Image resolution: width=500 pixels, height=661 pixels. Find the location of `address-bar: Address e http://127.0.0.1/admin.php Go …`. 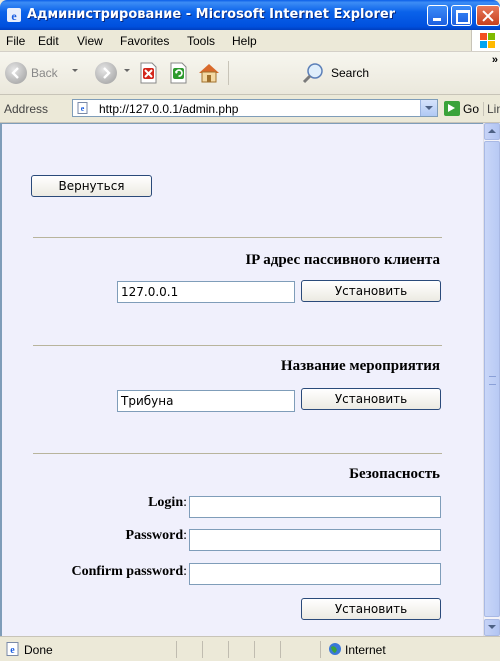

address-bar: Address e http://127.0.0.1/admin.php Go … is located at coordinates (250, 109).